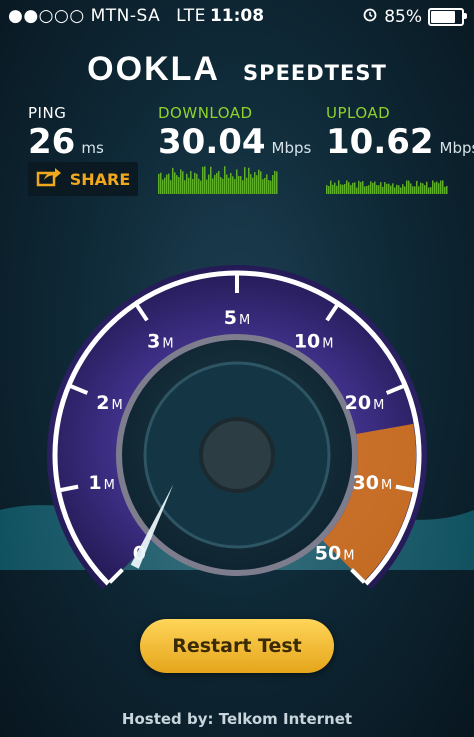  I want to click on upload-metric: UPLOAD 10.62 Mbps, so click(400, 133).